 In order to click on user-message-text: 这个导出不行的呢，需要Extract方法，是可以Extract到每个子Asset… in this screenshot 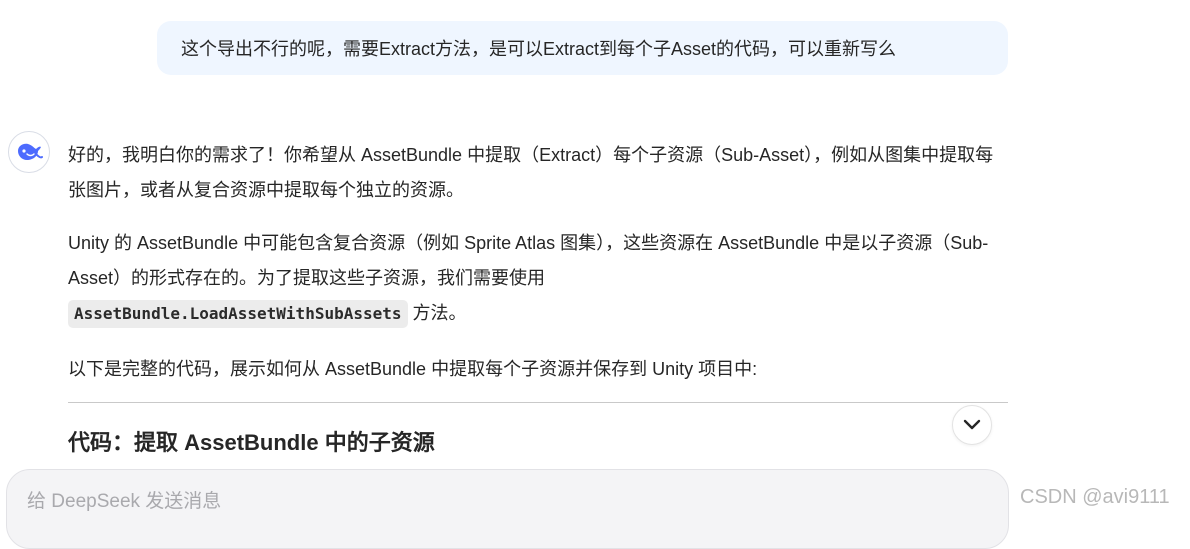, I will do `click(539, 49)`.